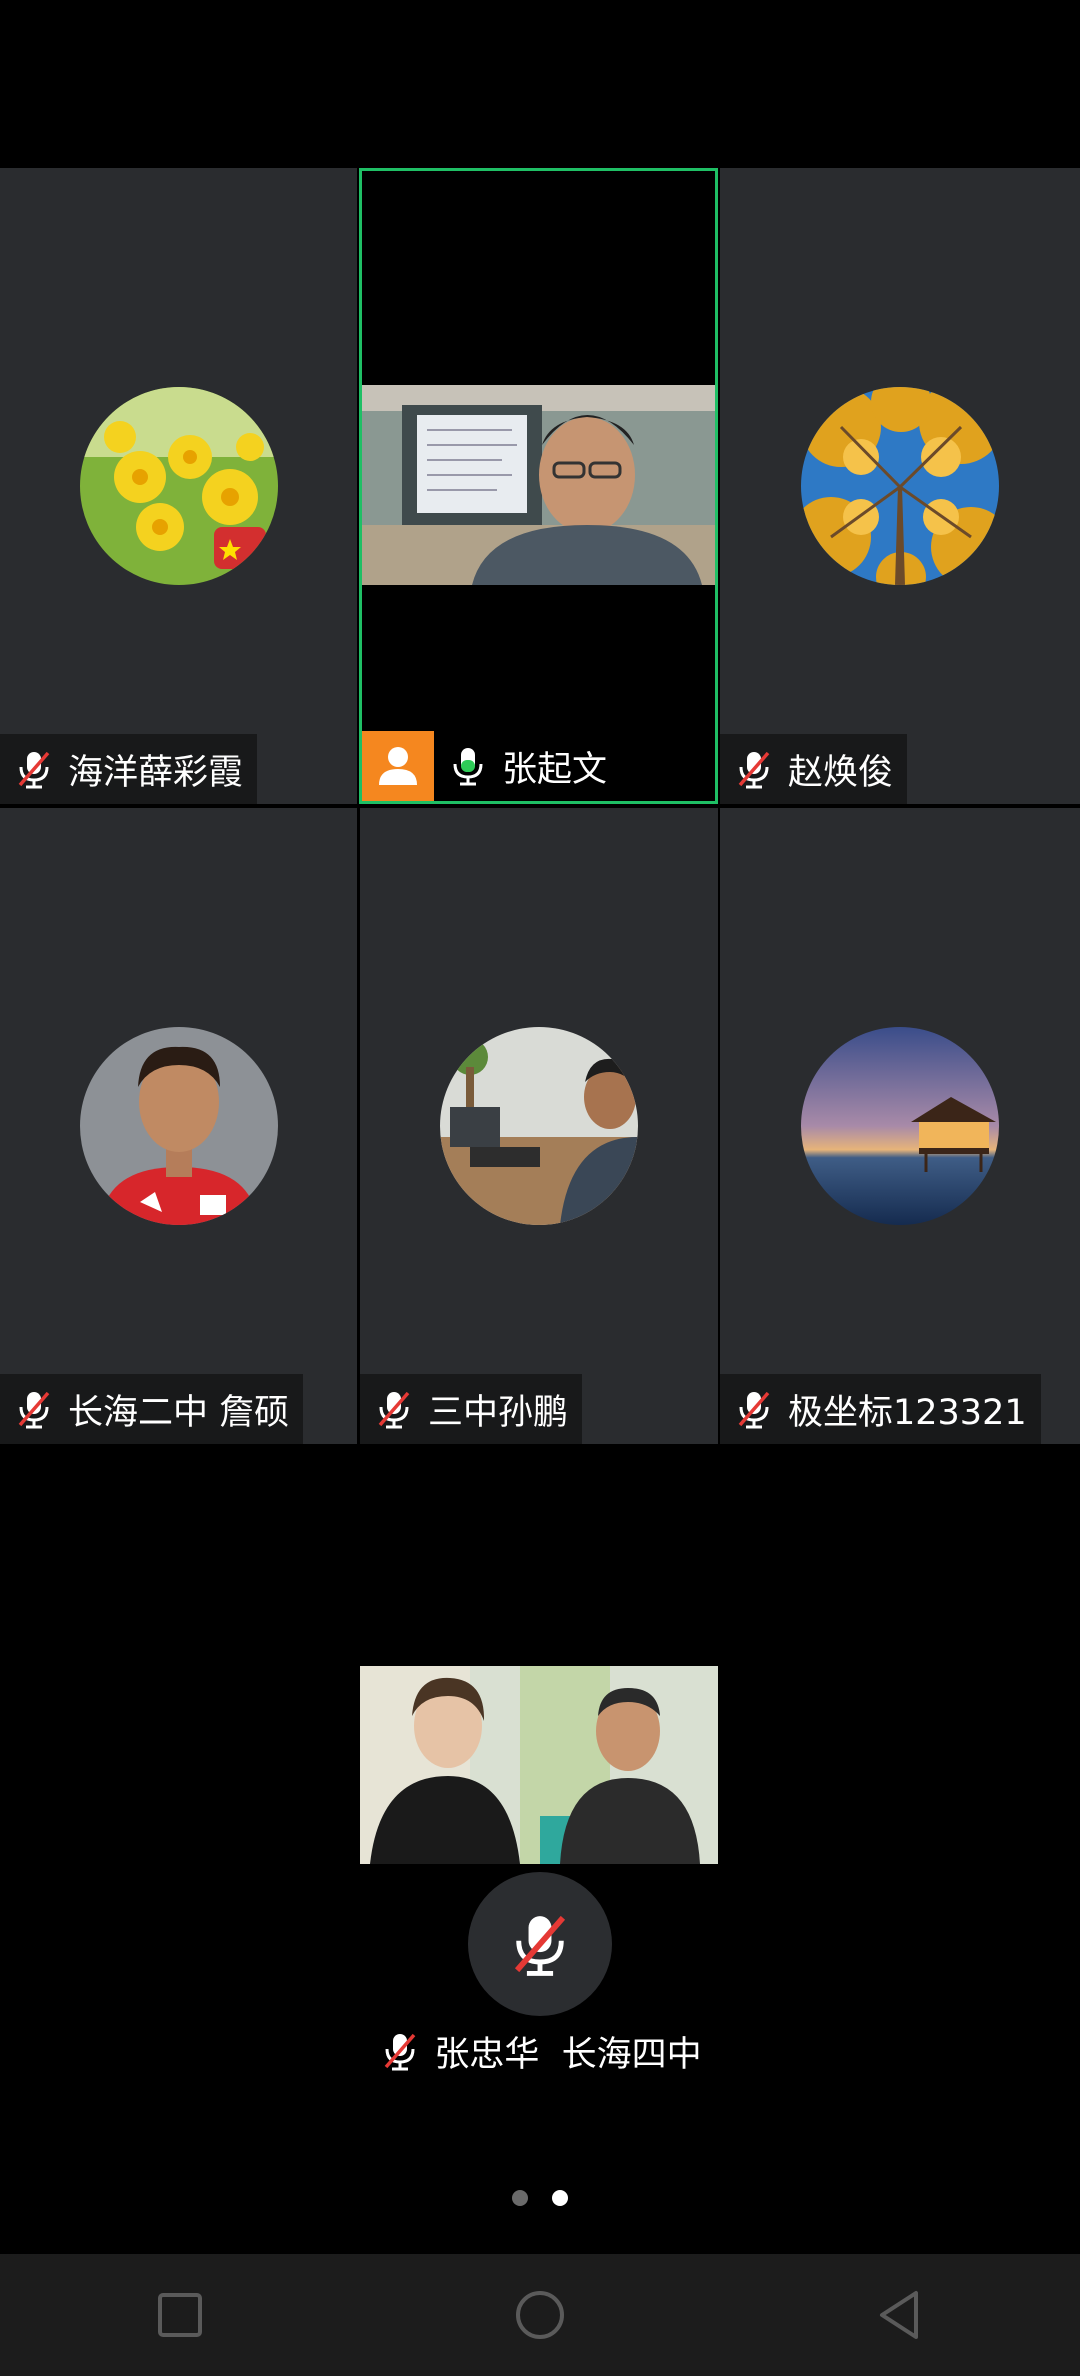  Describe the element at coordinates (907, 1412) in the screenshot. I see `participant-name: 极坐标123321` at that location.